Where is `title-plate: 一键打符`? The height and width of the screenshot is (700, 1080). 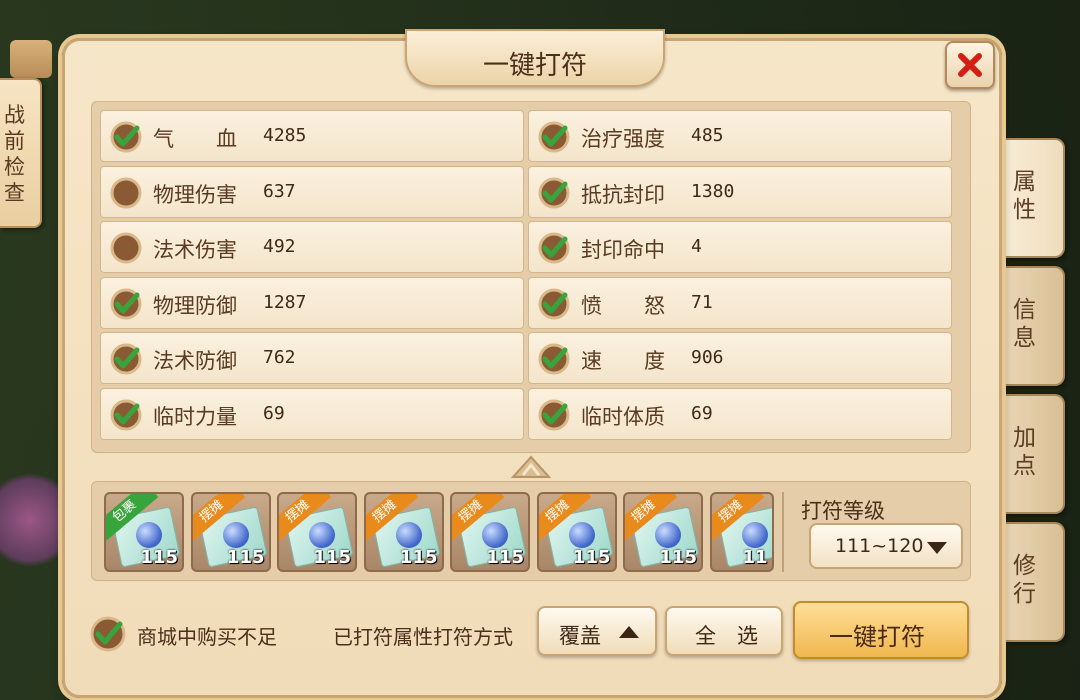 title-plate: 一键打符 is located at coordinates (535, 58).